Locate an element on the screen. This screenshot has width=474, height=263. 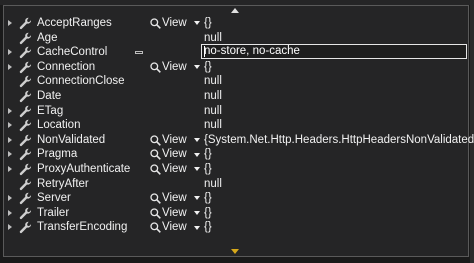
scroll-up-arrow-icon is located at coordinates (235, 10).